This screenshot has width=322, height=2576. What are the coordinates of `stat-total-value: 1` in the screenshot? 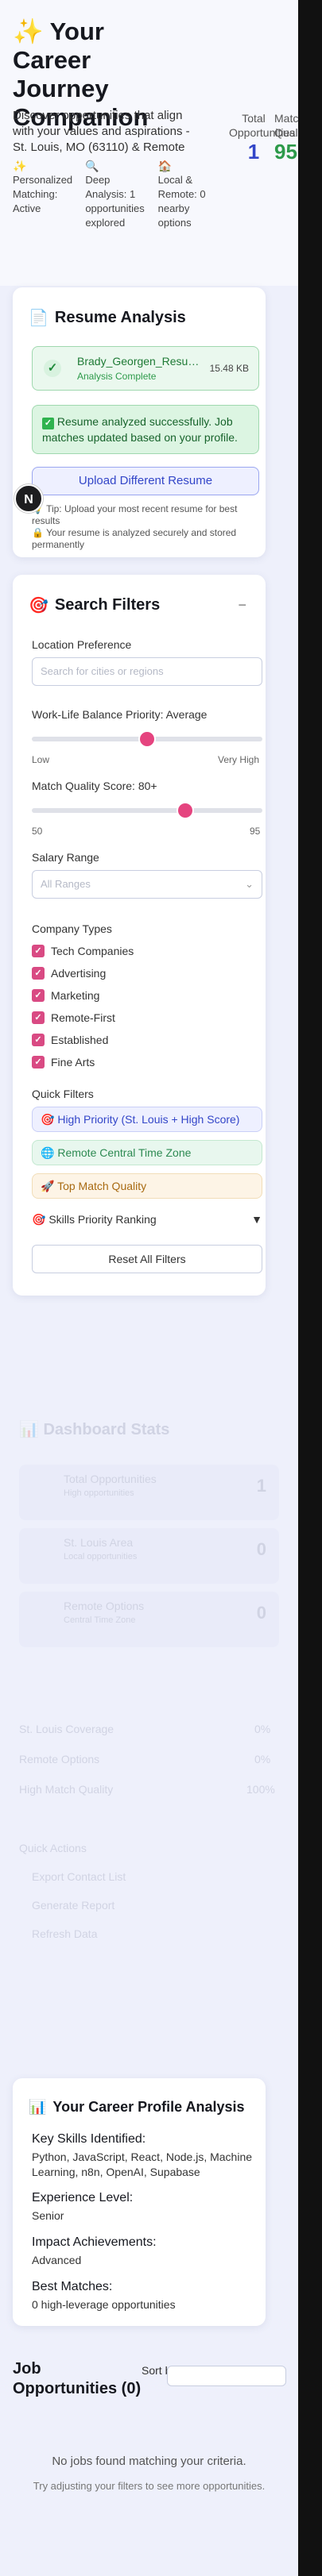 It's located at (253, 152).